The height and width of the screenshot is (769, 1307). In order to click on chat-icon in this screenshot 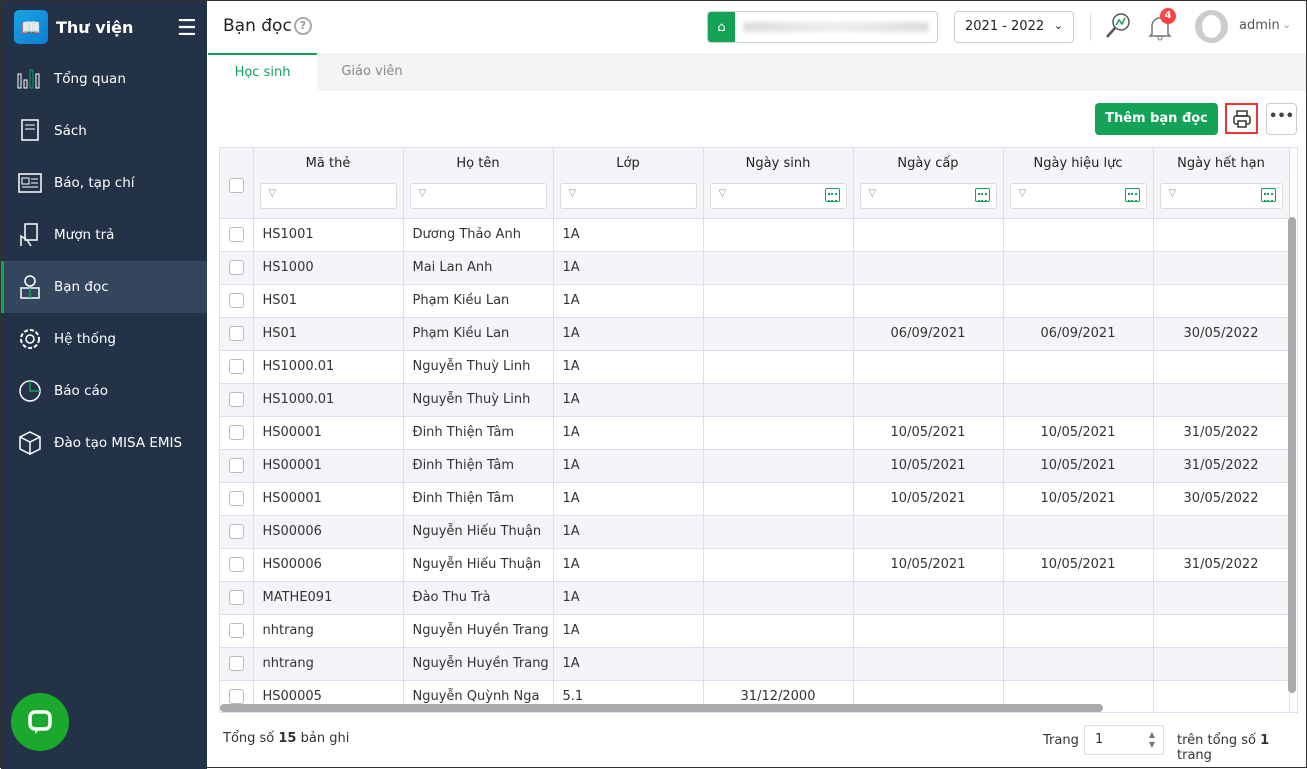, I will do `click(40, 722)`.